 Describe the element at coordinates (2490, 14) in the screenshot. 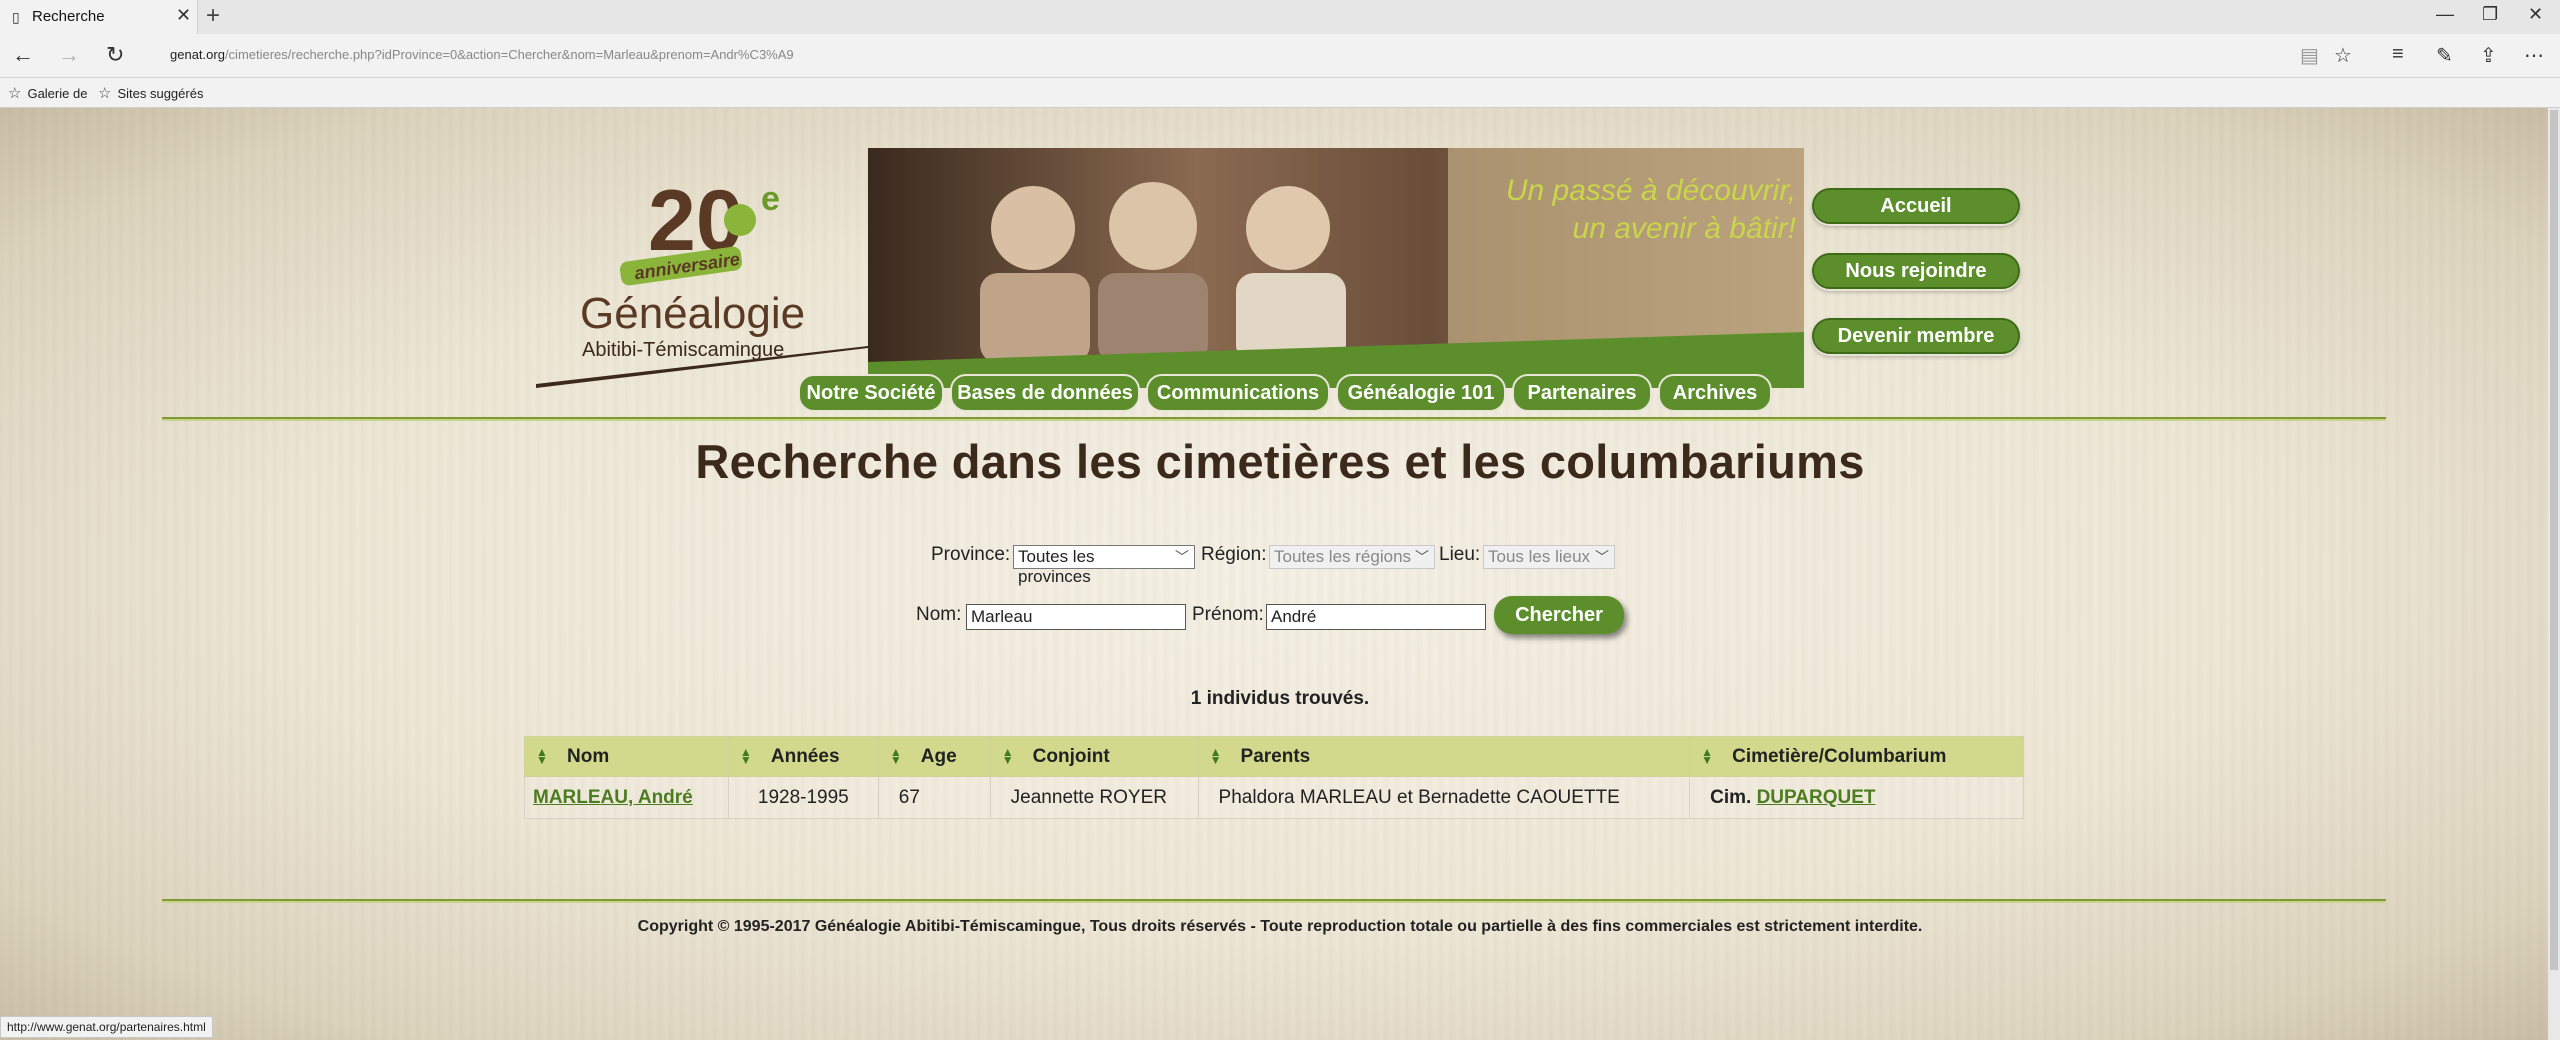

I see `restore-icon: ❐` at that location.